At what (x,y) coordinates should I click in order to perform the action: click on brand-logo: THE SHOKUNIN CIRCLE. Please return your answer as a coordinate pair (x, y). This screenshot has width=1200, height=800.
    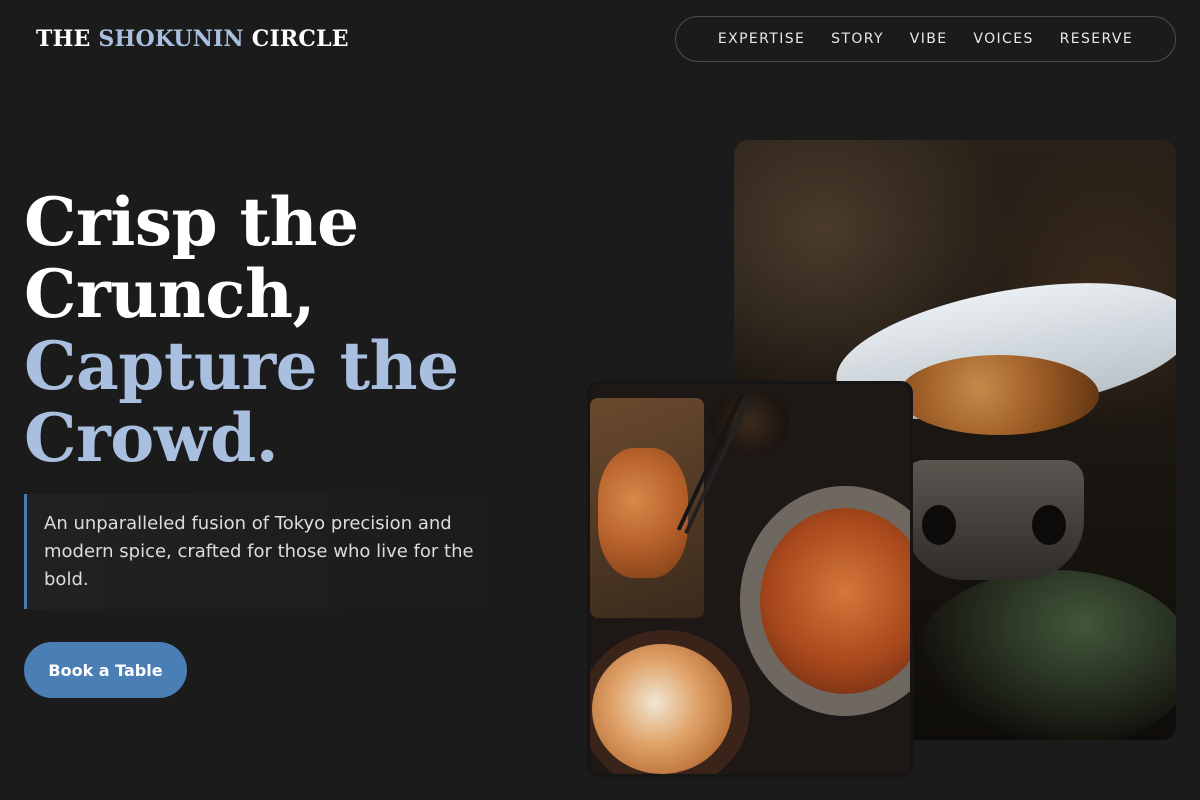
    Looking at the image, I should click on (192, 39).